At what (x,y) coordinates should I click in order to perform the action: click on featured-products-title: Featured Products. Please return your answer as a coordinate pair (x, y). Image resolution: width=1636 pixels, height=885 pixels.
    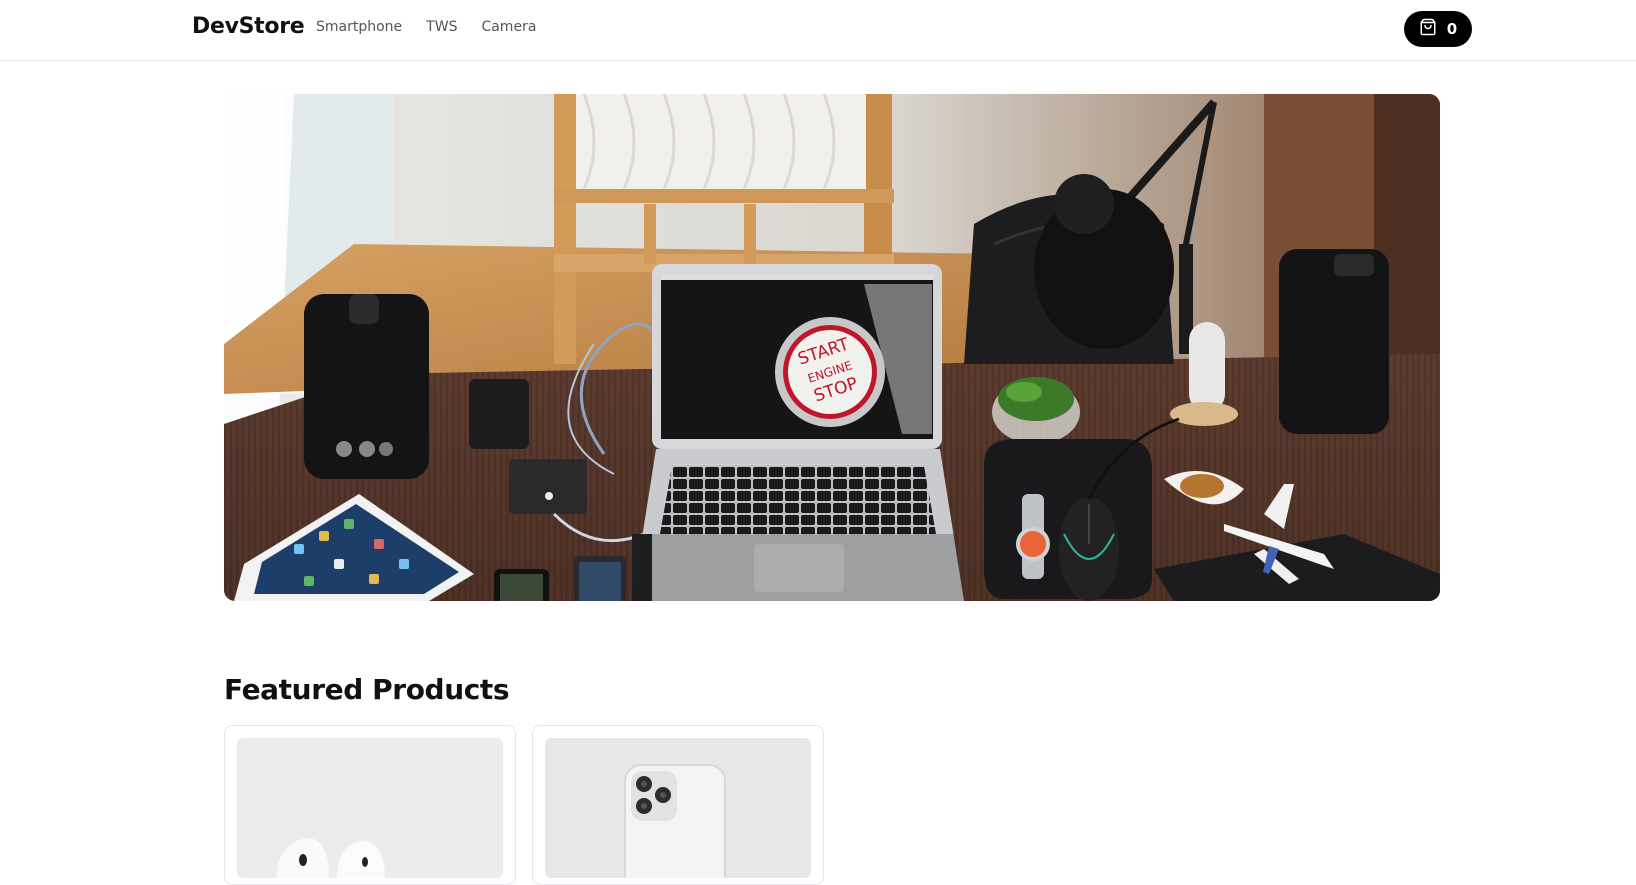
    Looking at the image, I should click on (367, 689).